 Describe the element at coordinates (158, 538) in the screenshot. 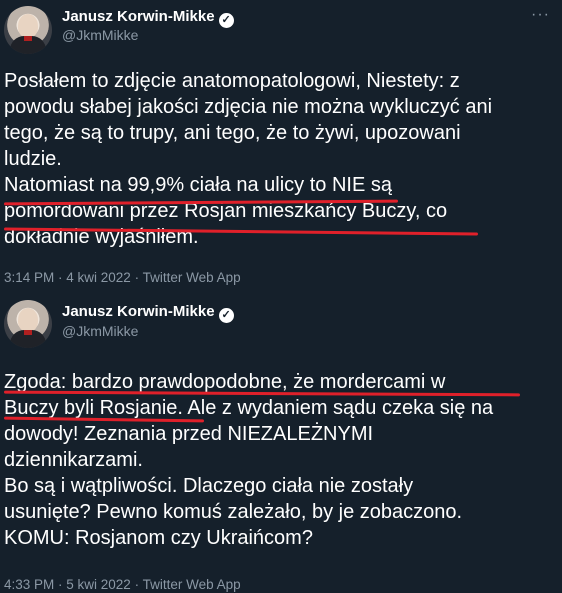

I see `tweet-line: KOMU: Rosjanom czy Ukraińcom?` at that location.